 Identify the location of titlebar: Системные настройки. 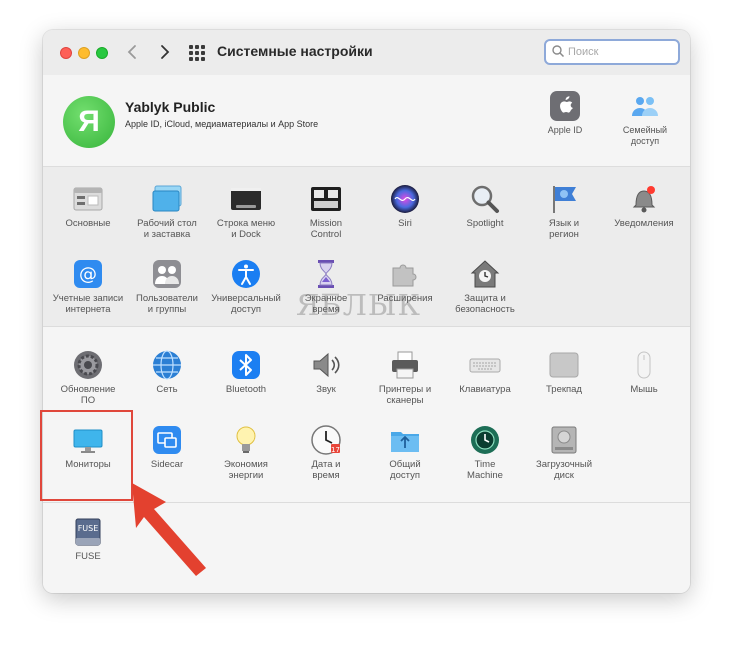
(366, 53).